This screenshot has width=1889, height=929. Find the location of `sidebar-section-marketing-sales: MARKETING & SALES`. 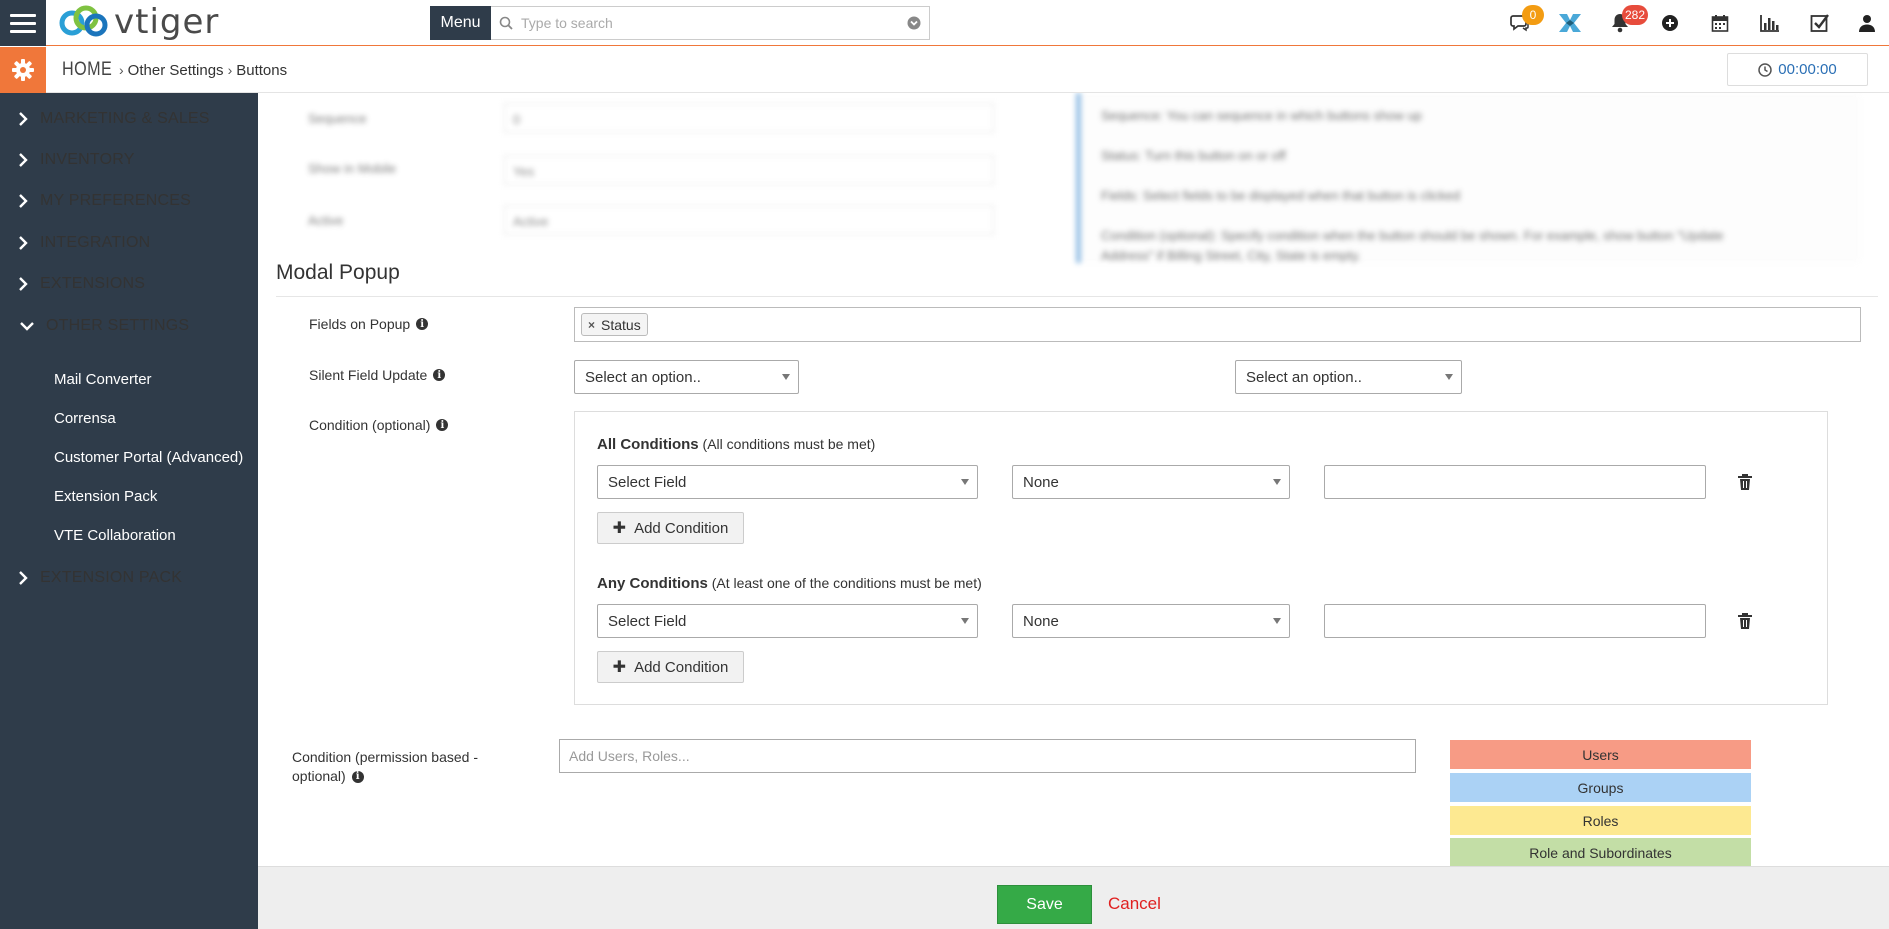

sidebar-section-marketing-sales: MARKETING & SALES is located at coordinates (105, 119).